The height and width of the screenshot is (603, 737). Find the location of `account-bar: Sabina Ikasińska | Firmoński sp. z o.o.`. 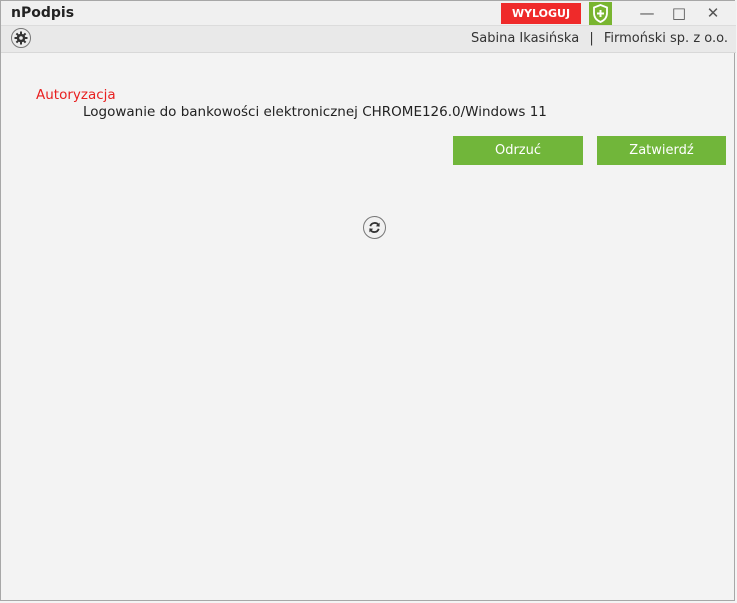

account-bar: Sabina Ikasińska | Firmoński sp. z o.o. is located at coordinates (368, 39).